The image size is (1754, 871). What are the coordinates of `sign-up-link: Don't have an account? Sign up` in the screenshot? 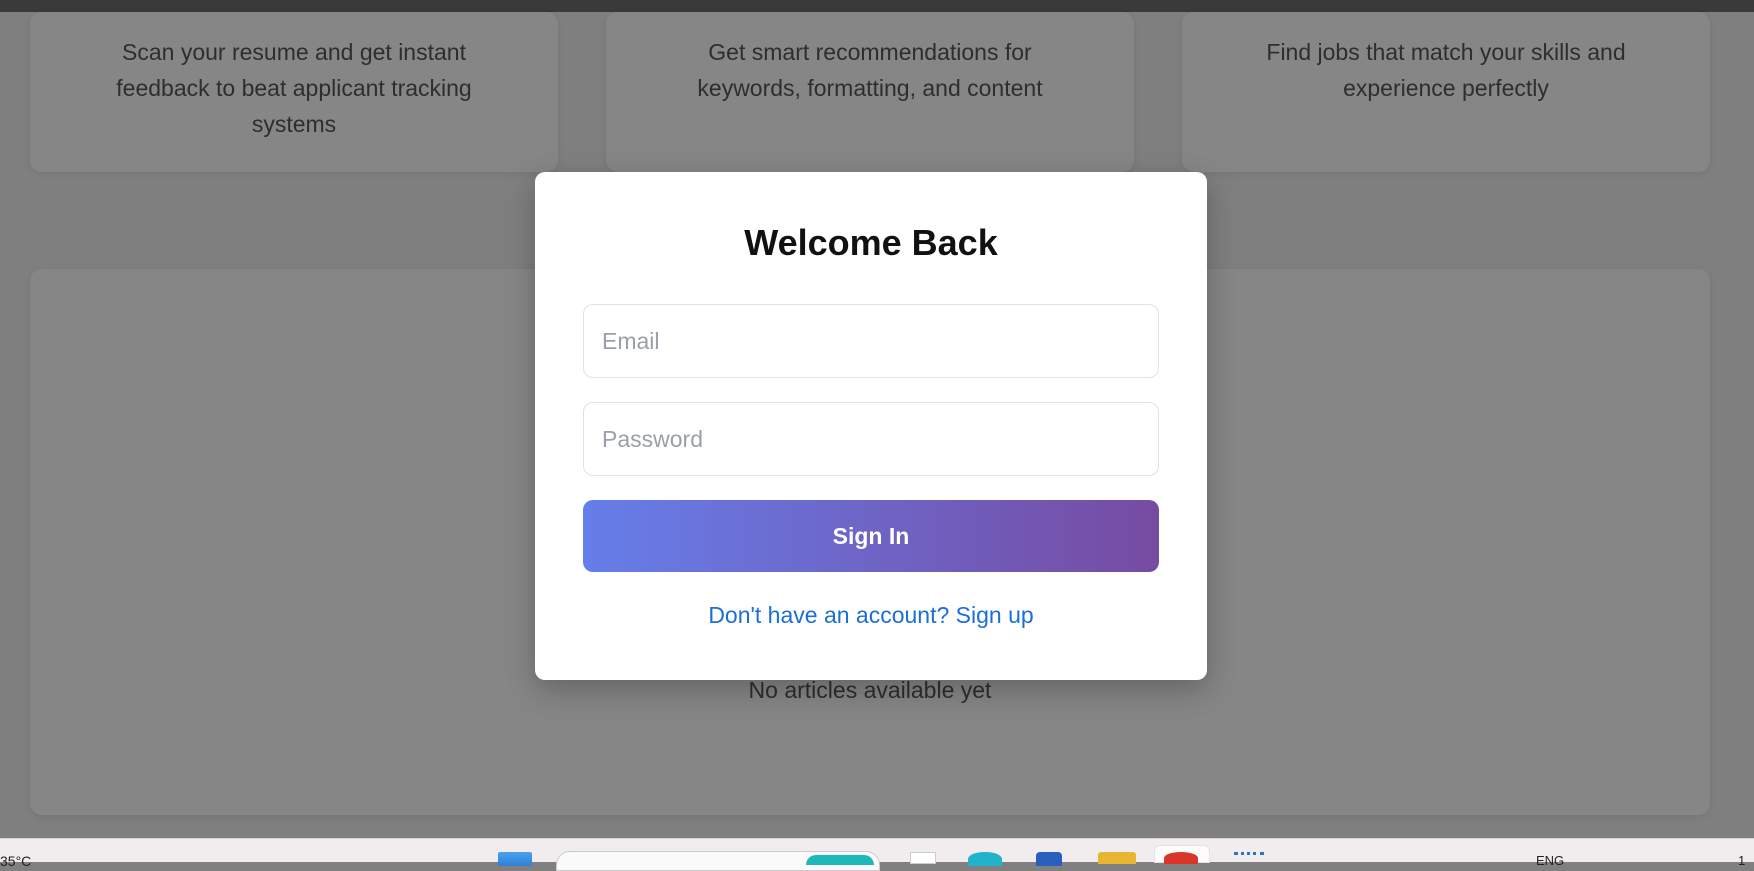 It's located at (871, 615).